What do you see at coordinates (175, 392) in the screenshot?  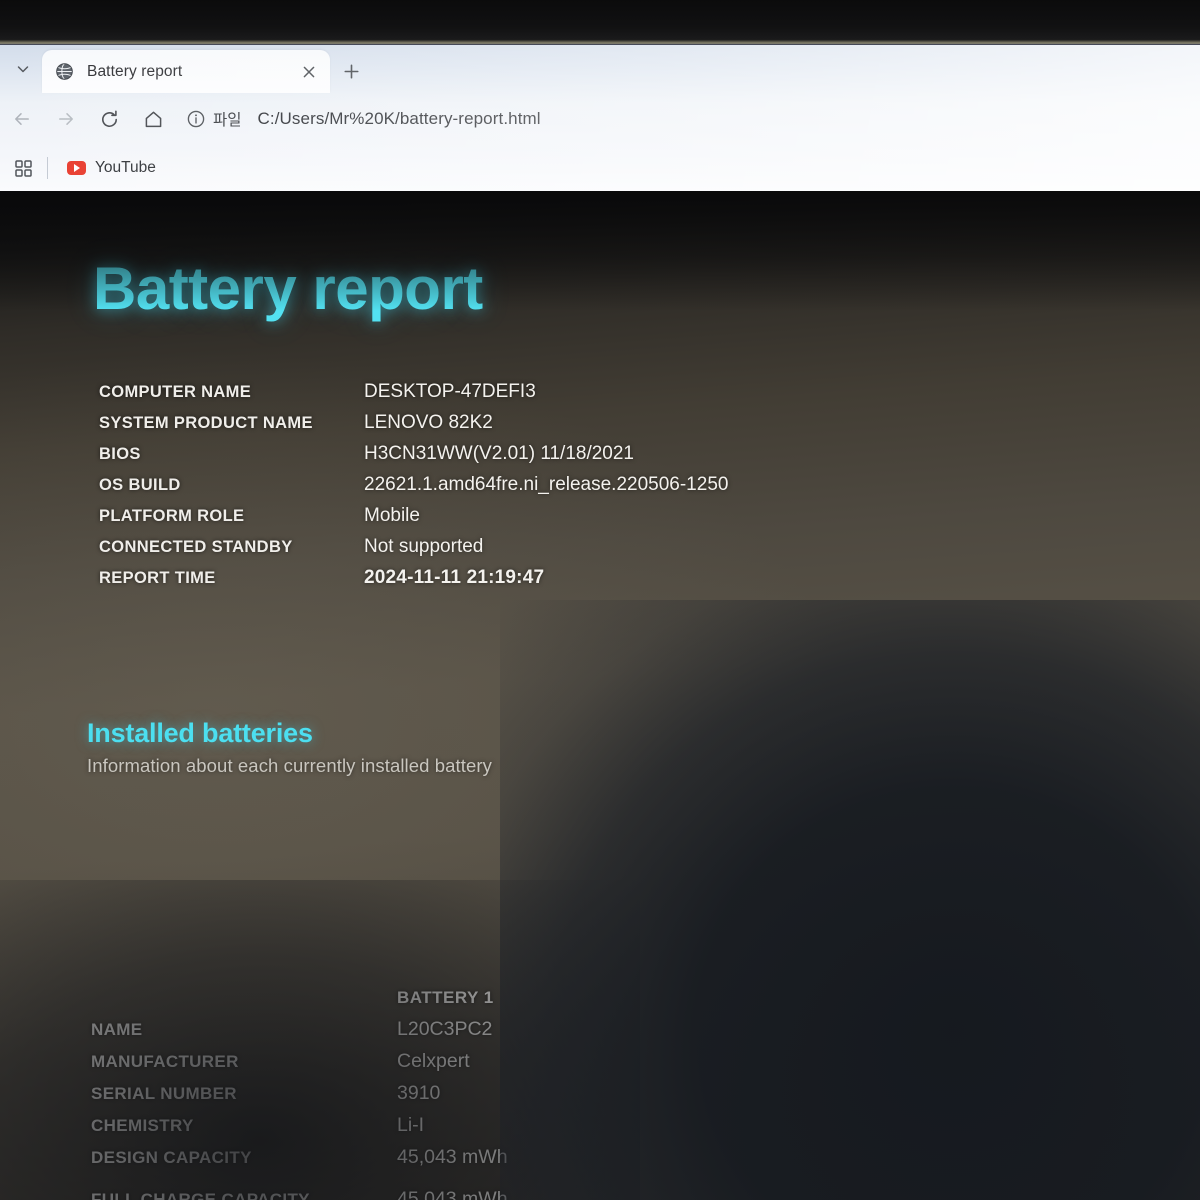 I see `row-label: COMPUTER NAME` at bounding box center [175, 392].